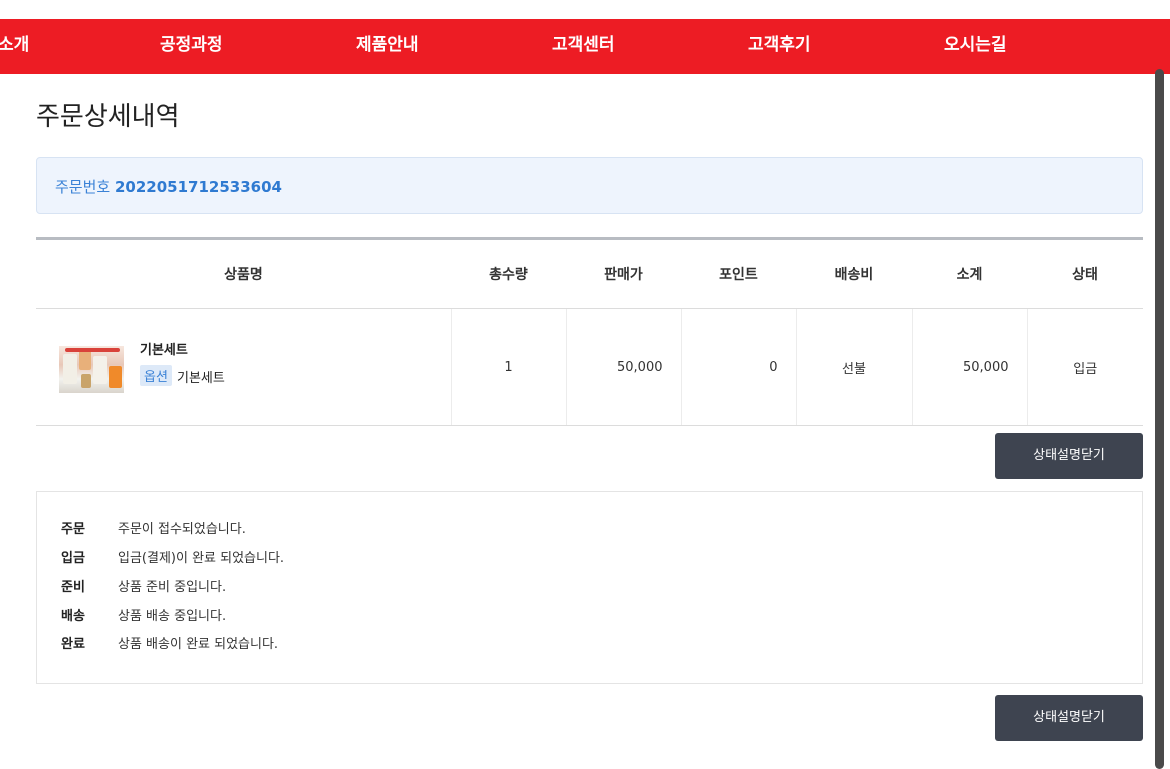  What do you see at coordinates (191, 46) in the screenshot?
I see `nav-item-process: 공정과정` at bounding box center [191, 46].